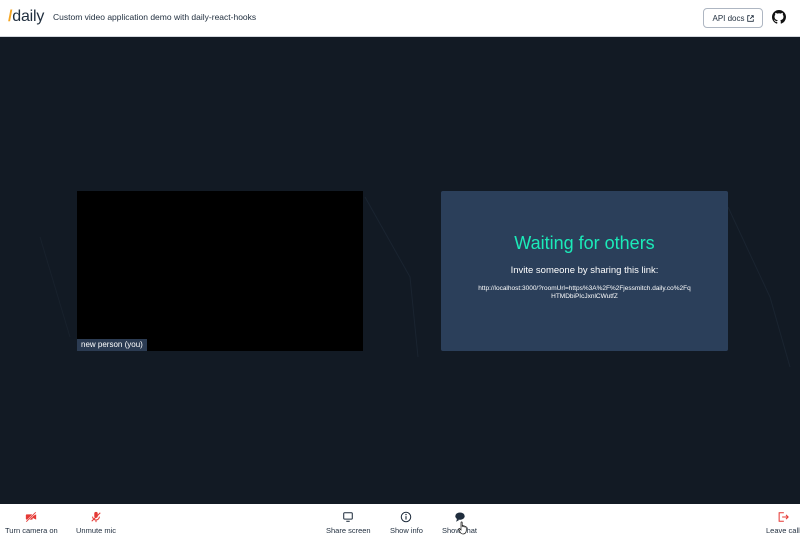 This screenshot has height=542, width=800. Describe the element at coordinates (406, 530) in the screenshot. I see `show-info-label: Show info` at that location.